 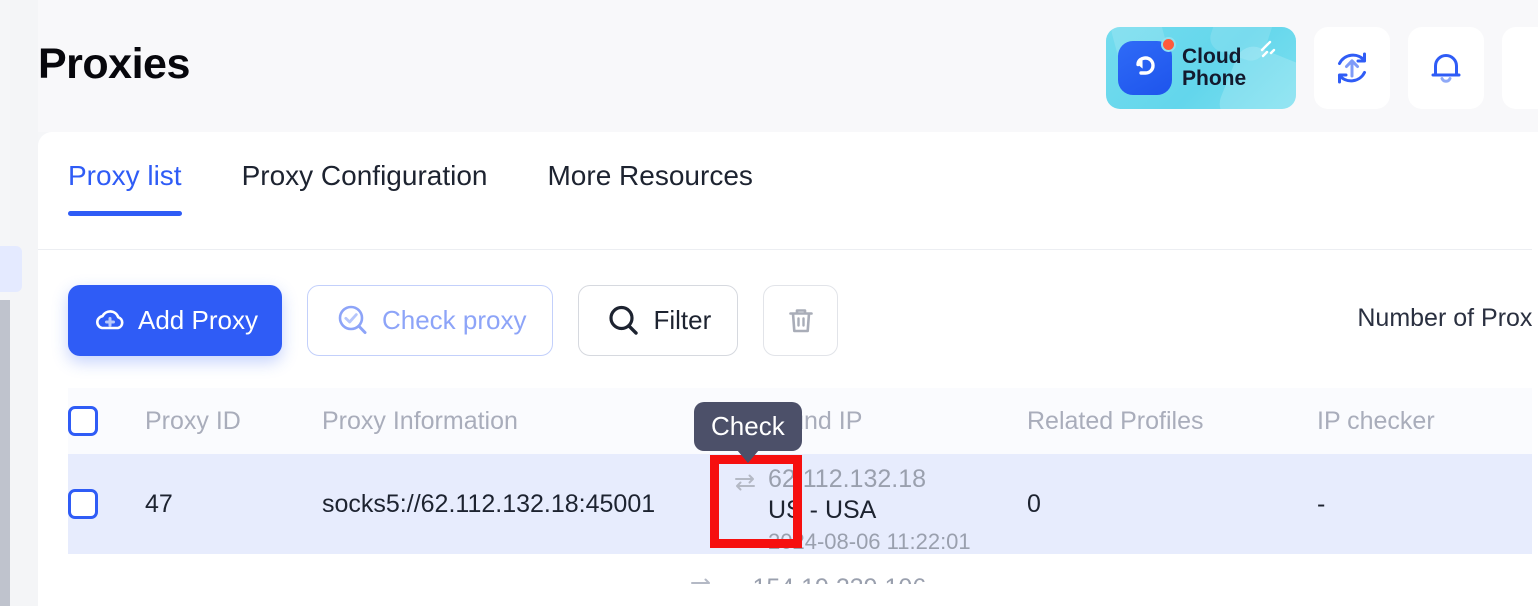 What do you see at coordinates (125, 188) in the screenshot?
I see `tab-proxy-list: Proxy list` at bounding box center [125, 188].